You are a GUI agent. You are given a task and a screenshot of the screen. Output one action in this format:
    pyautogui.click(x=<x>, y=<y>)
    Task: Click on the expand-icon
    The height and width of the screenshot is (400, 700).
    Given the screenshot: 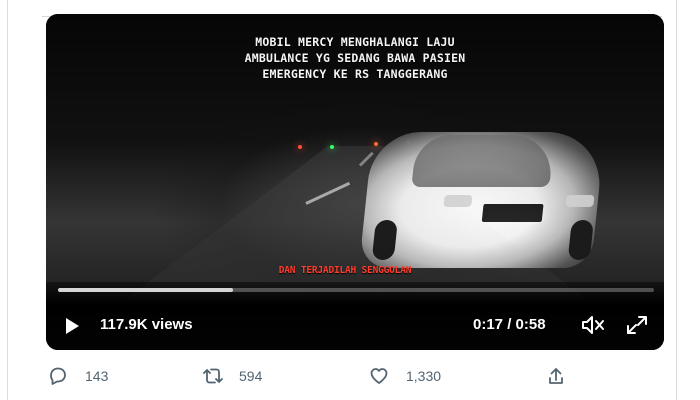 What is the action you would take?
    pyautogui.click(x=637, y=325)
    